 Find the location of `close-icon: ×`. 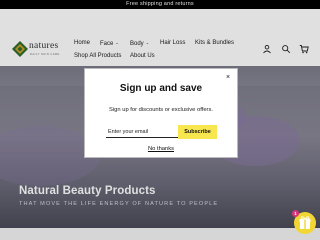

close-icon: × is located at coordinates (228, 77).